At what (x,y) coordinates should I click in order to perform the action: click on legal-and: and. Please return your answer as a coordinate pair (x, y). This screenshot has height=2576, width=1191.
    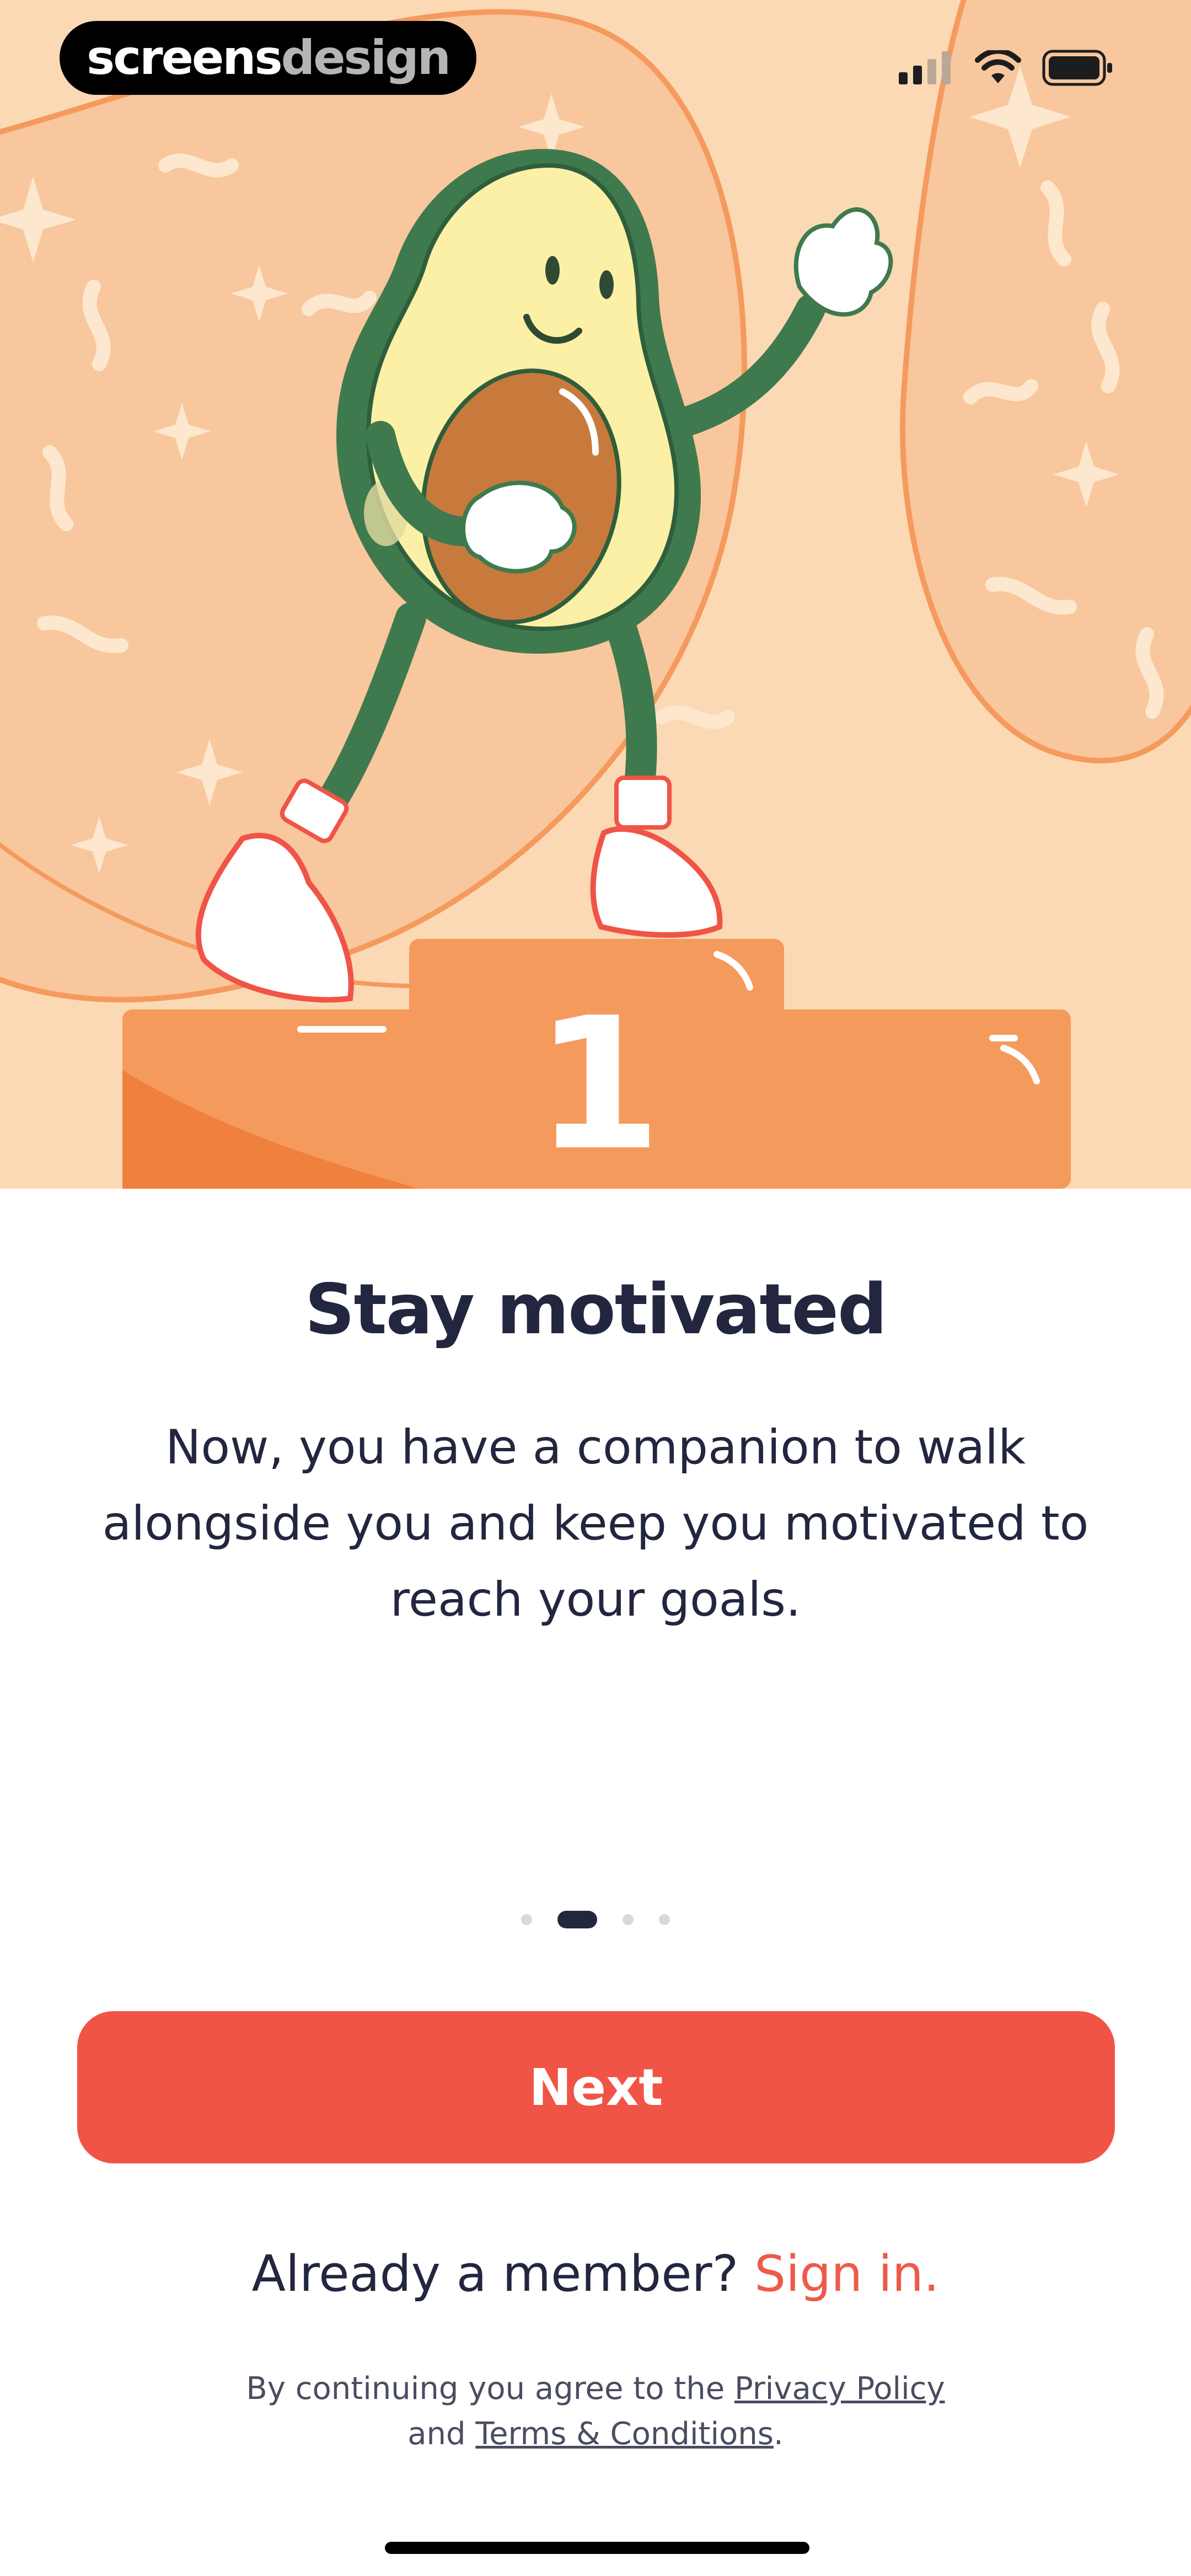
    Looking at the image, I should click on (437, 2434).